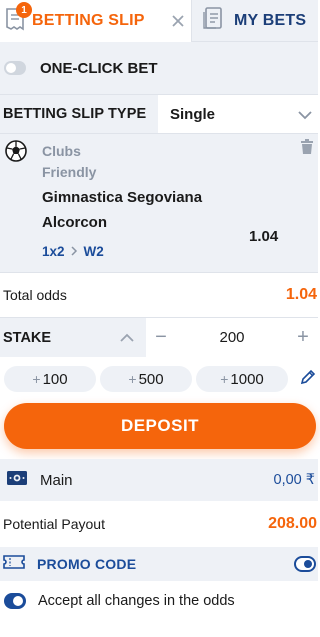  What do you see at coordinates (53, 251) in the screenshot?
I see `bet-market-type: 1x2` at bounding box center [53, 251].